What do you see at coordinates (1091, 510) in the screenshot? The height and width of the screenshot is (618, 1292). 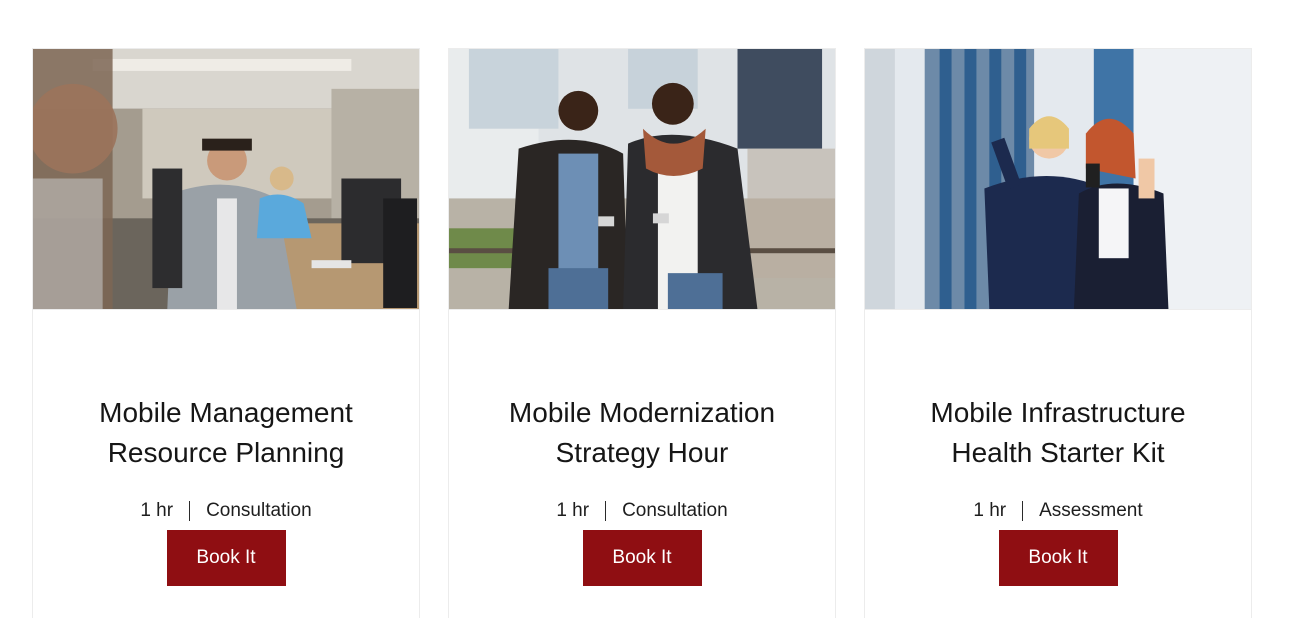 I see `service-category: Assessment` at bounding box center [1091, 510].